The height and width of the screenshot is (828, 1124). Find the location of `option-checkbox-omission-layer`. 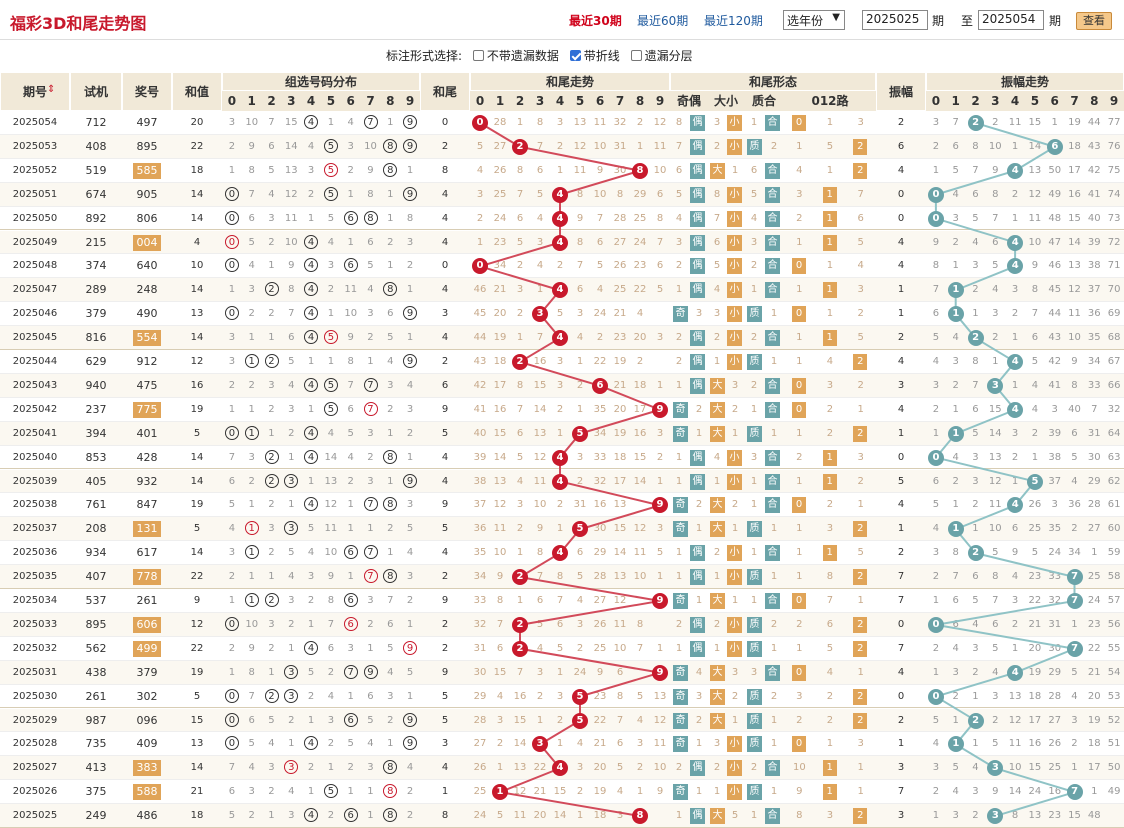

option-checkbox-omission-layer is located at coordinates (636, 55).